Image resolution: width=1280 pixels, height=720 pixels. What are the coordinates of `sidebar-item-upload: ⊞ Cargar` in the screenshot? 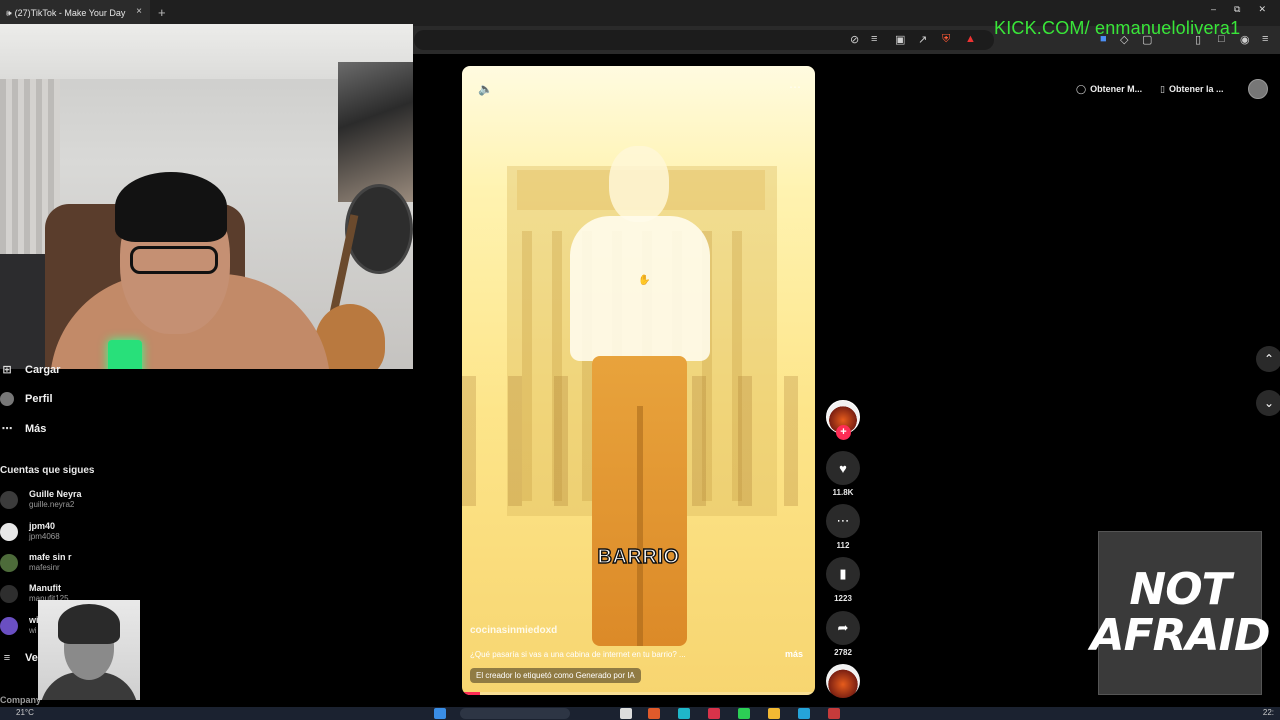 It's located at (30, 370).